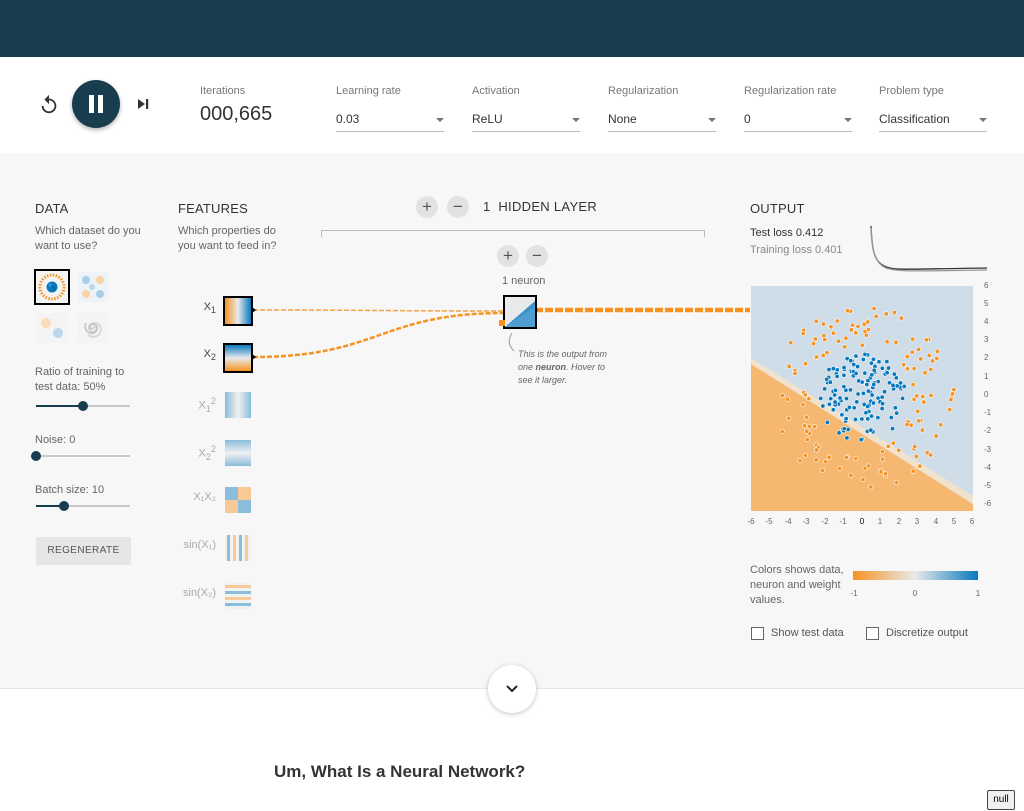 The width and height of the screenshot is (1024, 811). I want to click on show-test-data-checkbox, so click(757, 633).